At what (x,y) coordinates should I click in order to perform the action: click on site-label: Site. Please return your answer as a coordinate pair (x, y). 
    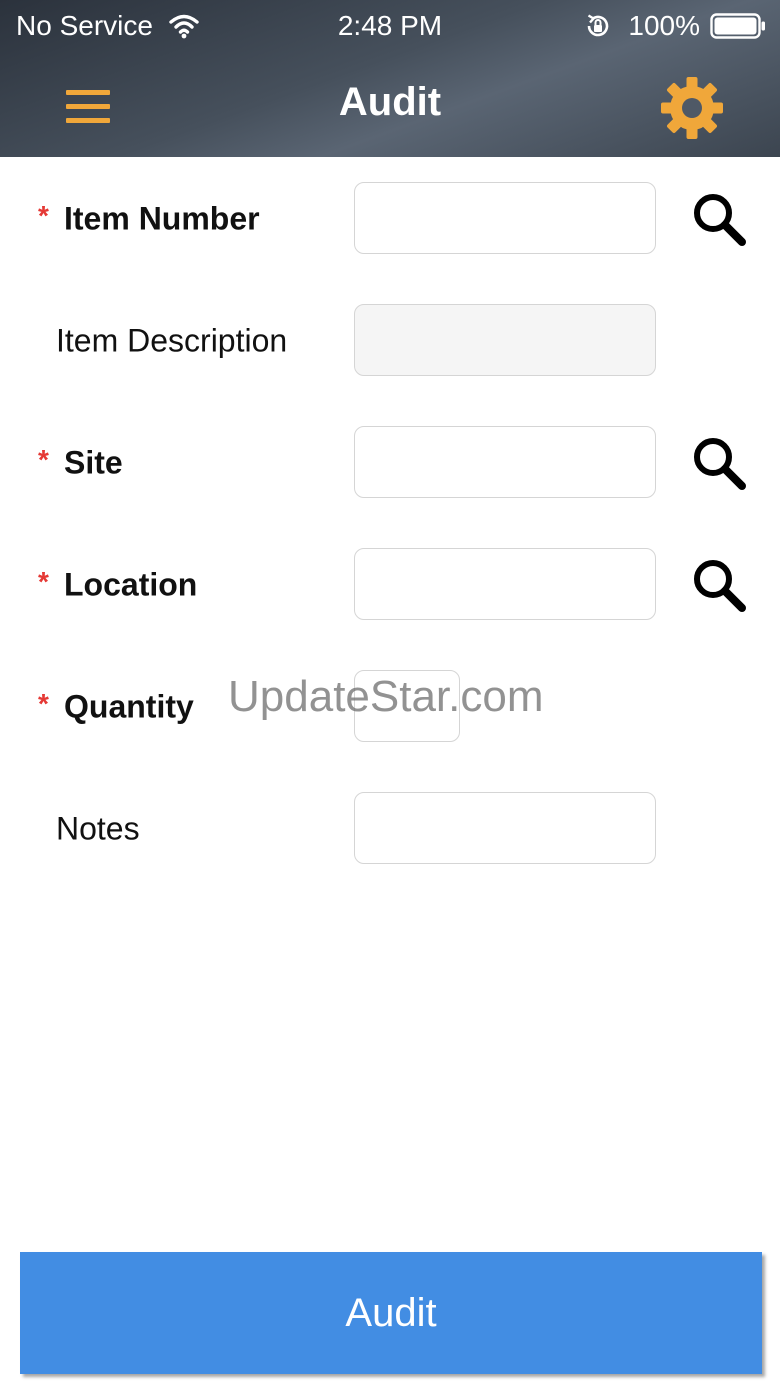
    Looking at the image, I should click on (93, 462).